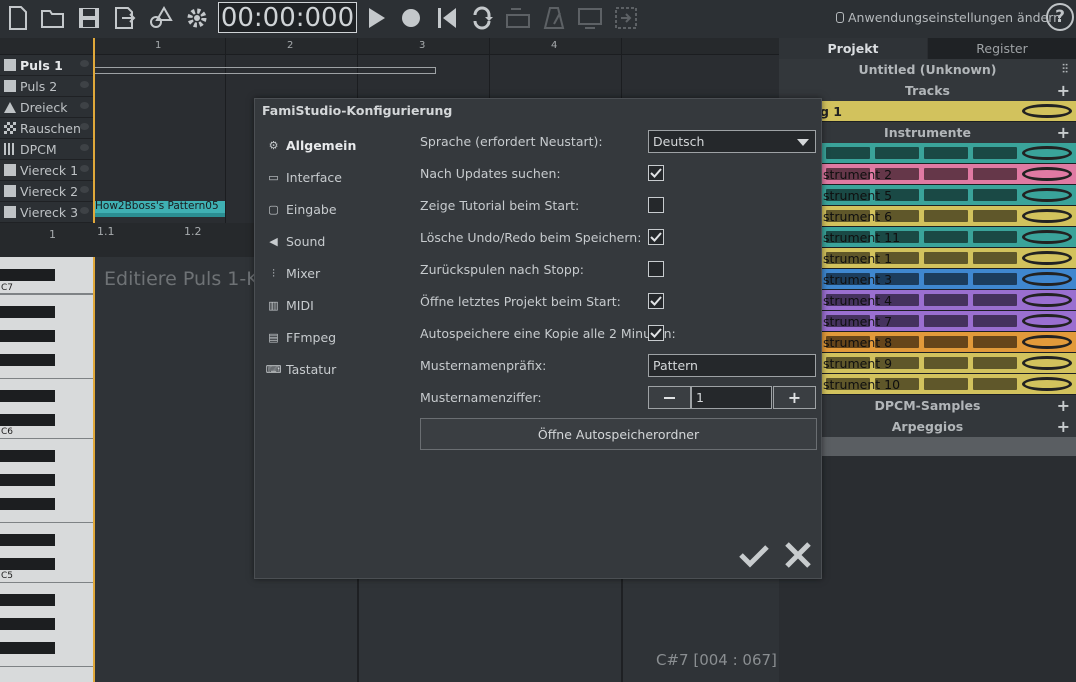 The image size is (1076, 682). Describe the element at coordinates (46, 469) in the screenshot. I see `piano-keyboard: C7 C6 C5` at that location.